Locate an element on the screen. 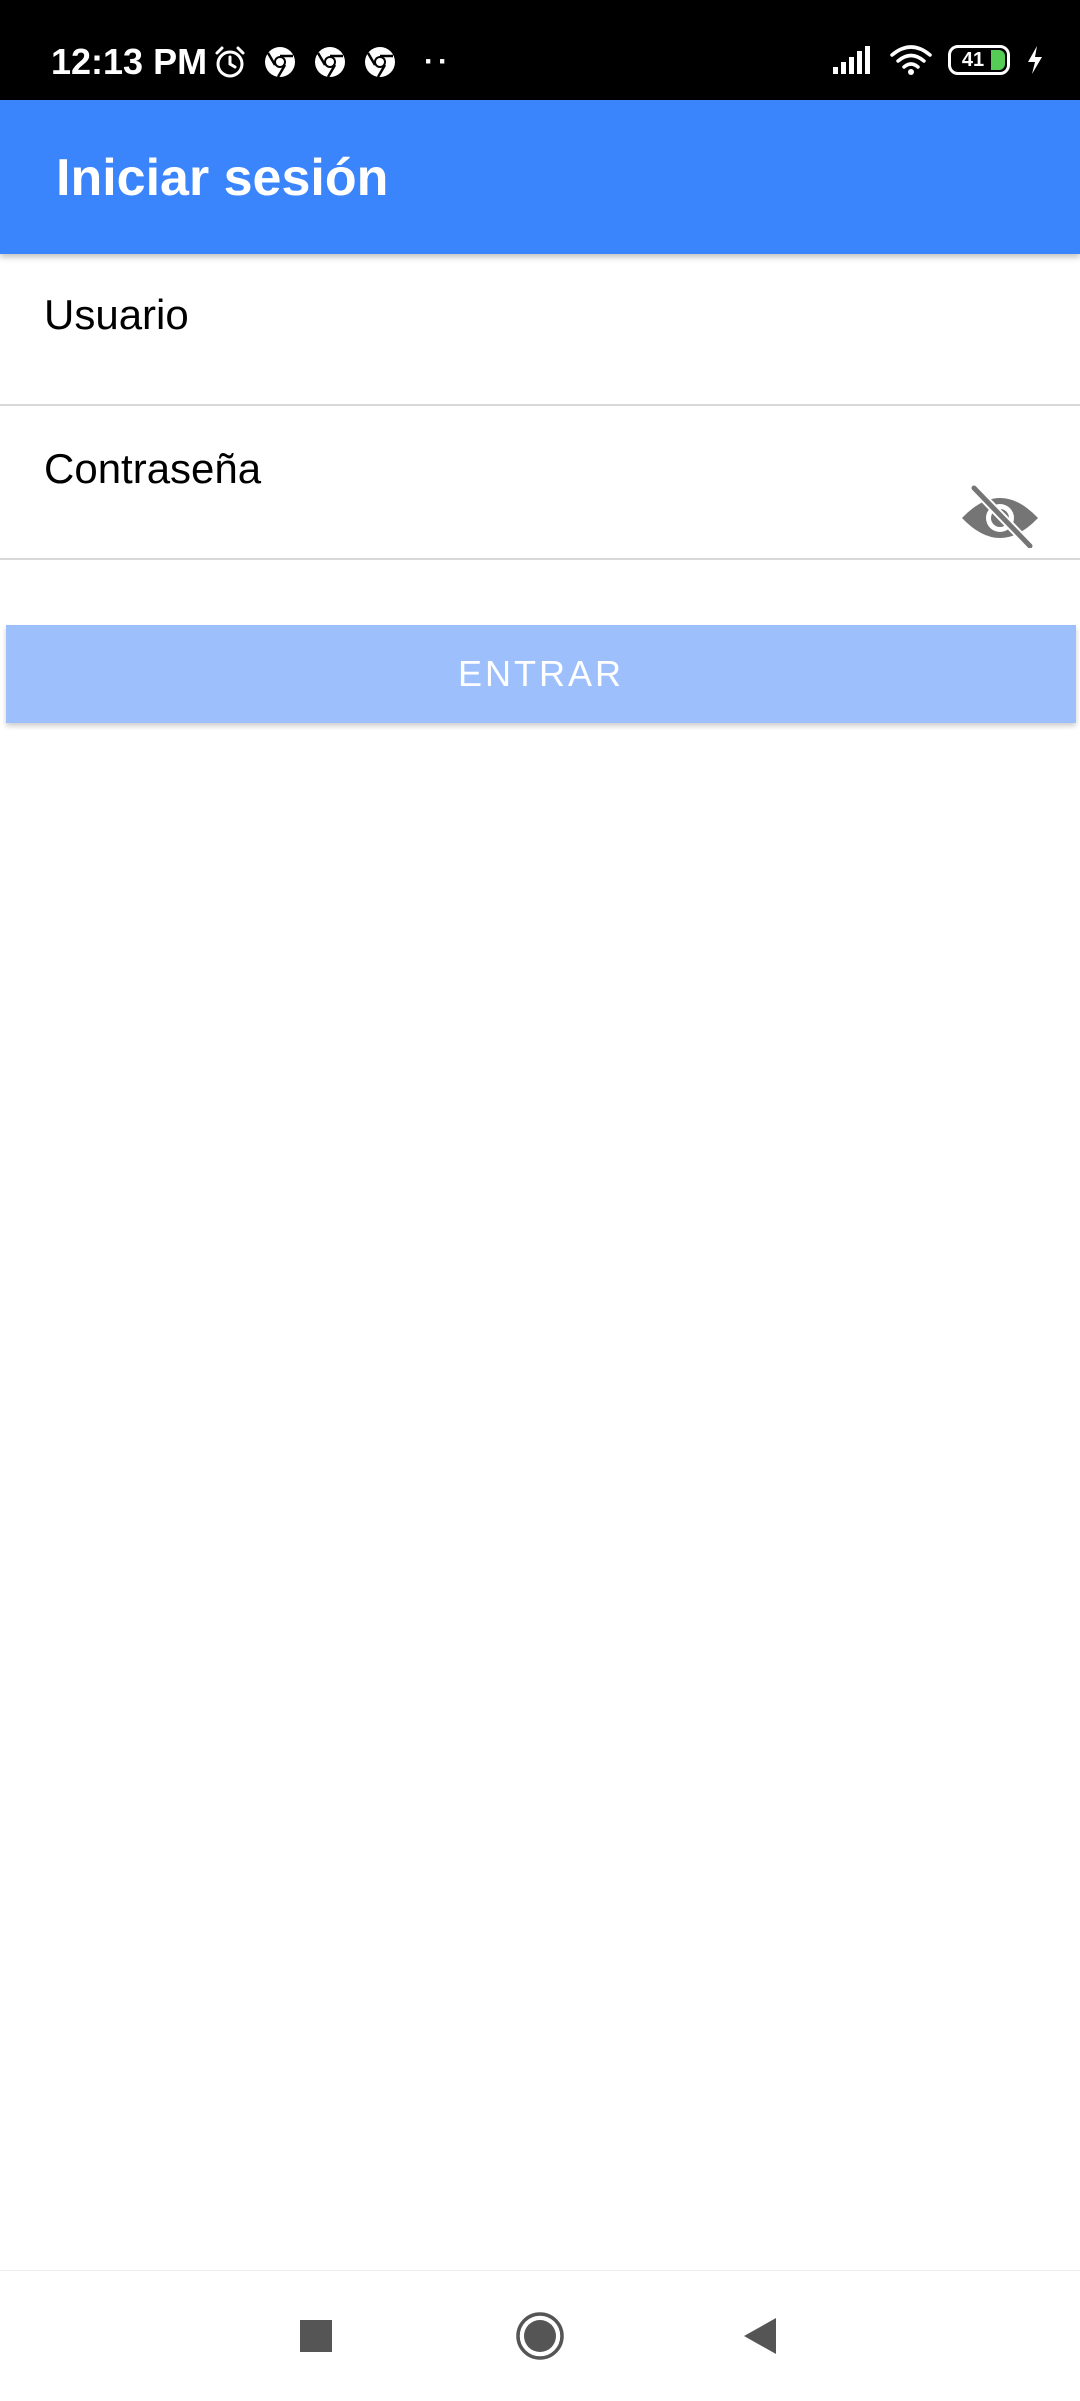  notification-icons: ·· is located at coordinates (332, 62).